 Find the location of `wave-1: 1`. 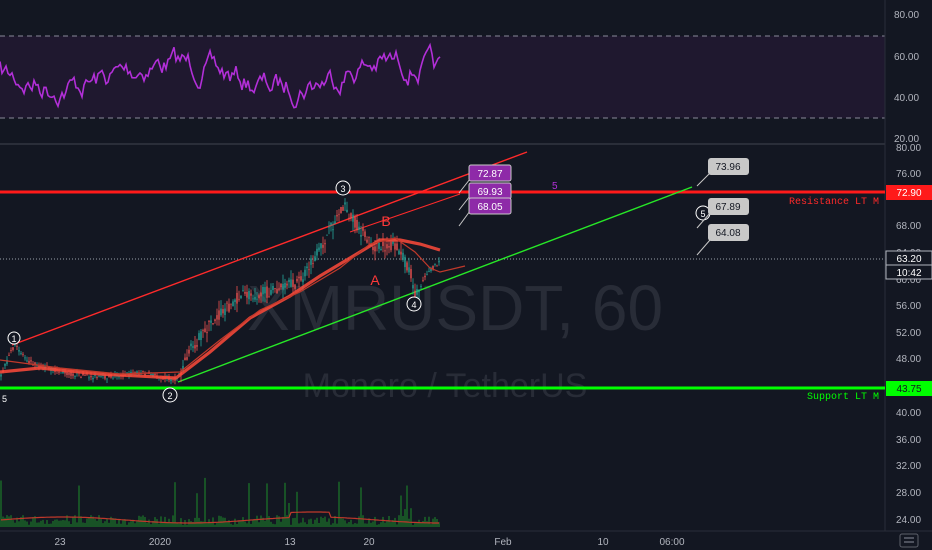

wave-1: 1 is located at coordinates (14, 338).